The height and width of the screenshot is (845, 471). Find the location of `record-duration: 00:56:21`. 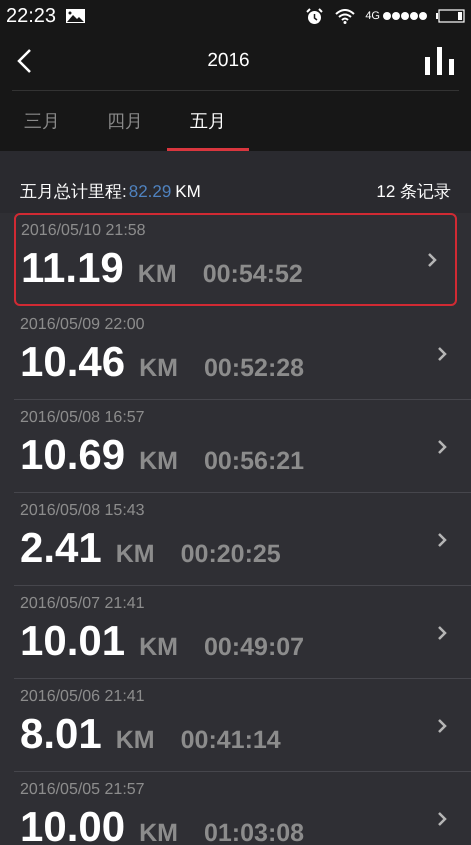

record-duration: 00:56:21 is located at coordinates (254, 461).